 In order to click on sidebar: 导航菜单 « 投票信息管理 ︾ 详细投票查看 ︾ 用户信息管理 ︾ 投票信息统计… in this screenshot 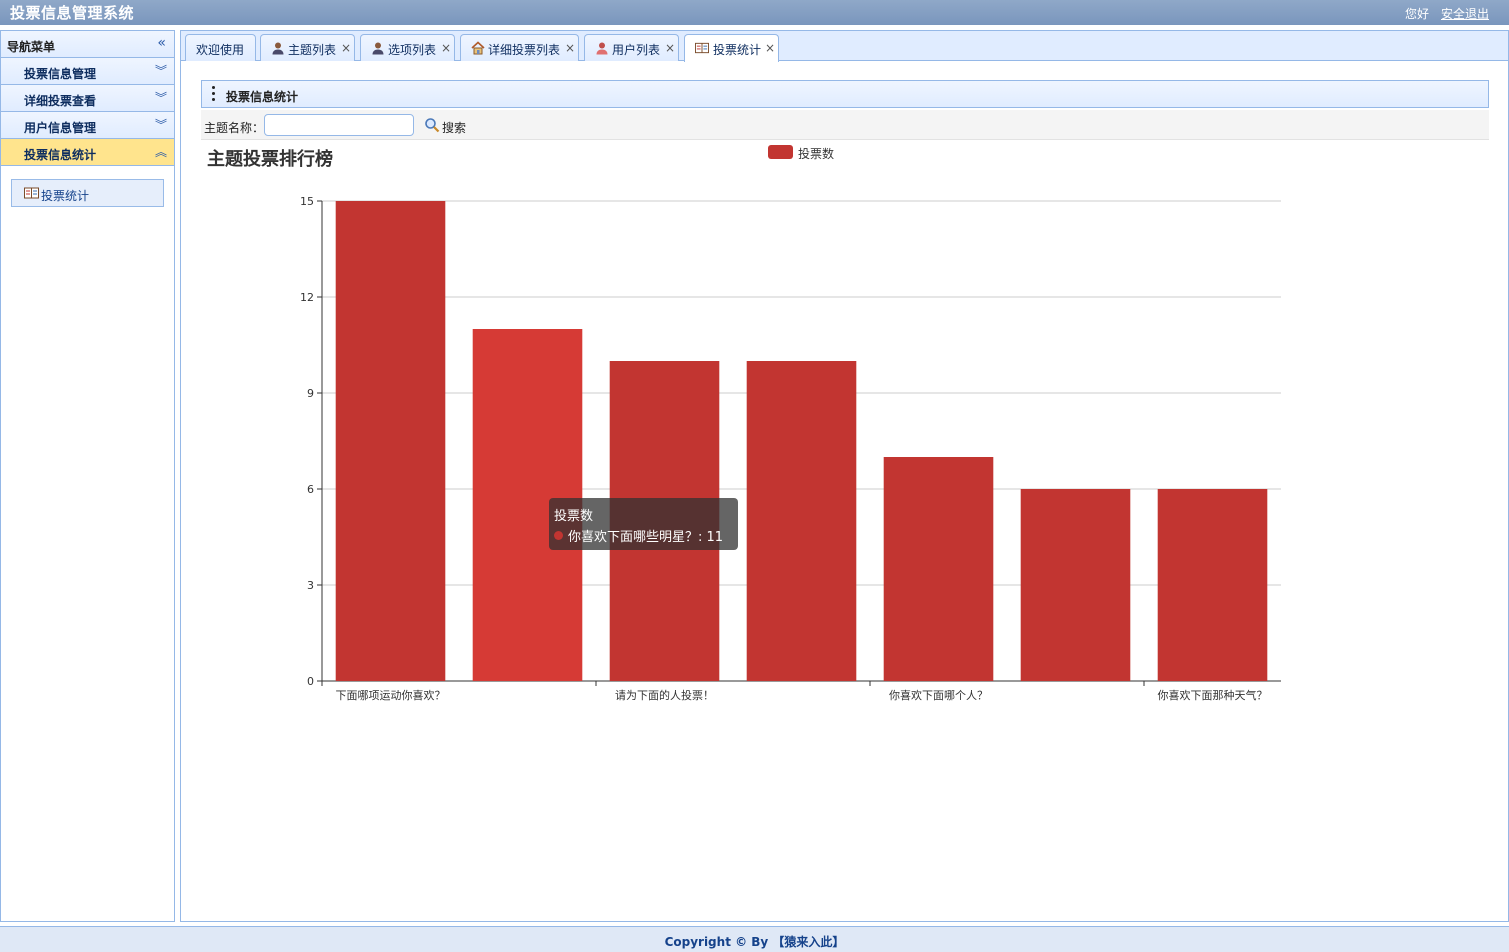, I will do `click(87, 476)`.